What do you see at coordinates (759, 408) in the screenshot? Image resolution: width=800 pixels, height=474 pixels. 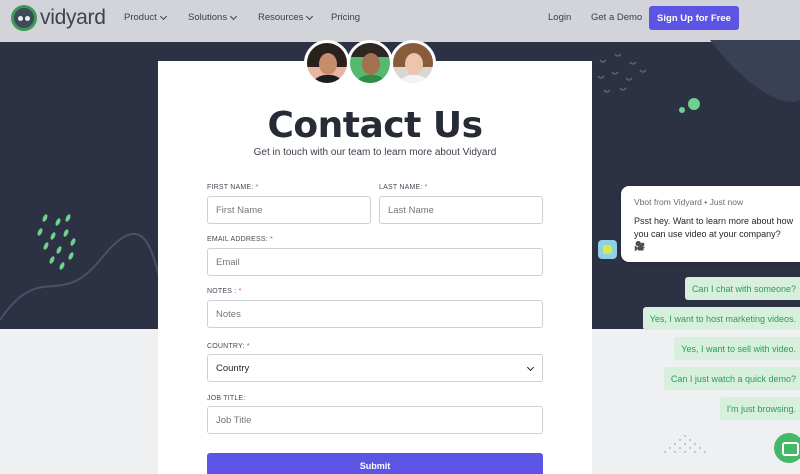 I see `chat-option: I'm just browsing.` at bounding box center [759, 408].